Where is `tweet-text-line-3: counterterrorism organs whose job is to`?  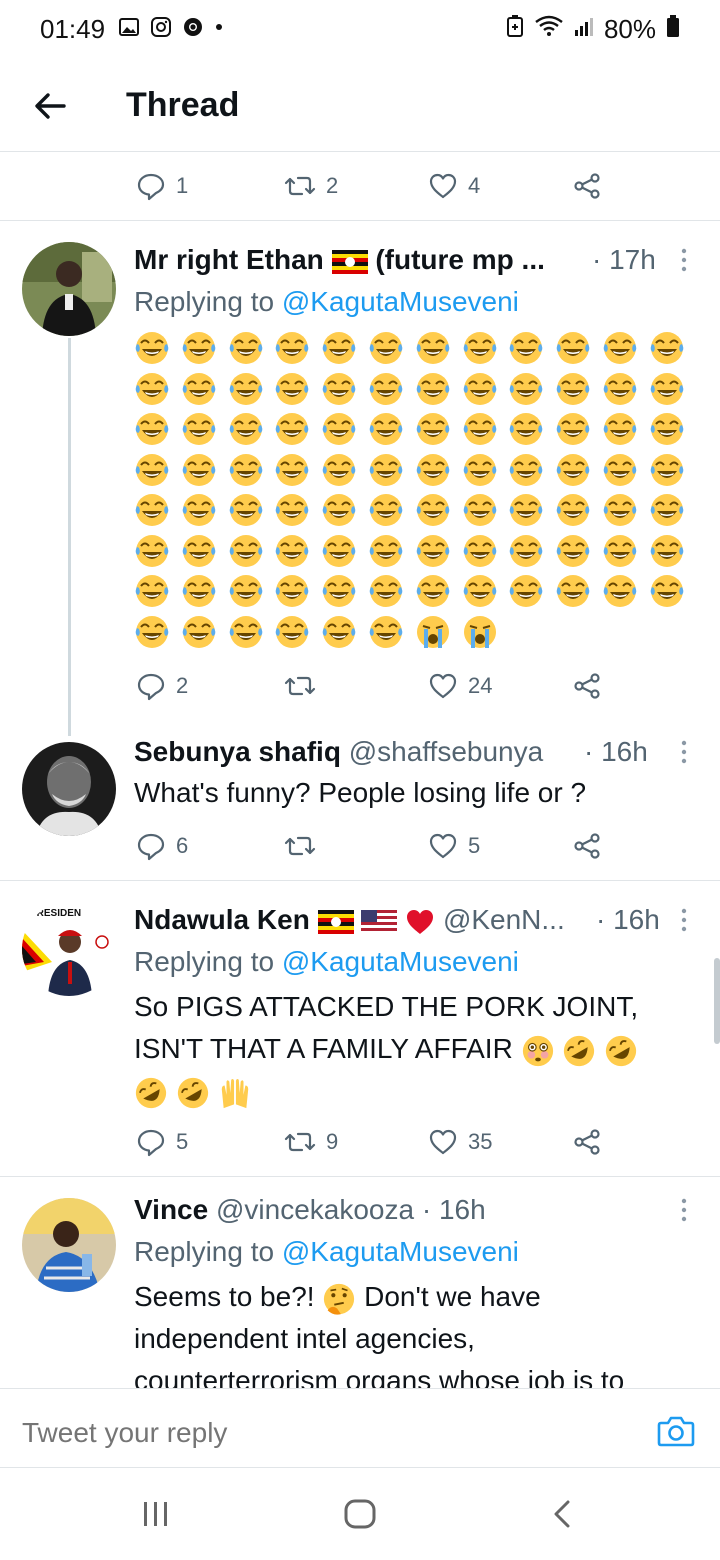 tweet-text-line-3: counterterrorism organs whose job is to is located at coordinates (379, 1376).